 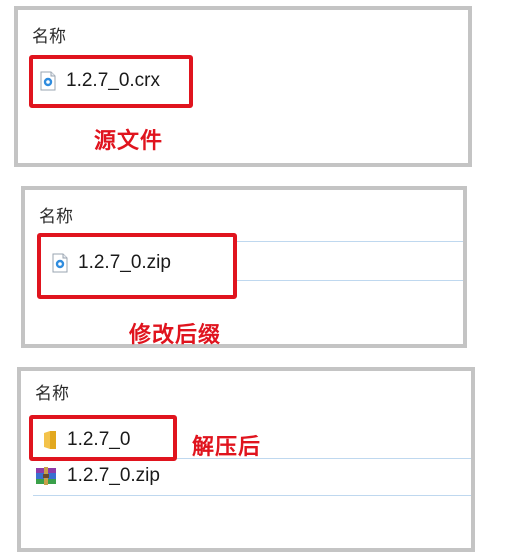 I want to click on winrar-archive-icon, so click(x=46, y=476).